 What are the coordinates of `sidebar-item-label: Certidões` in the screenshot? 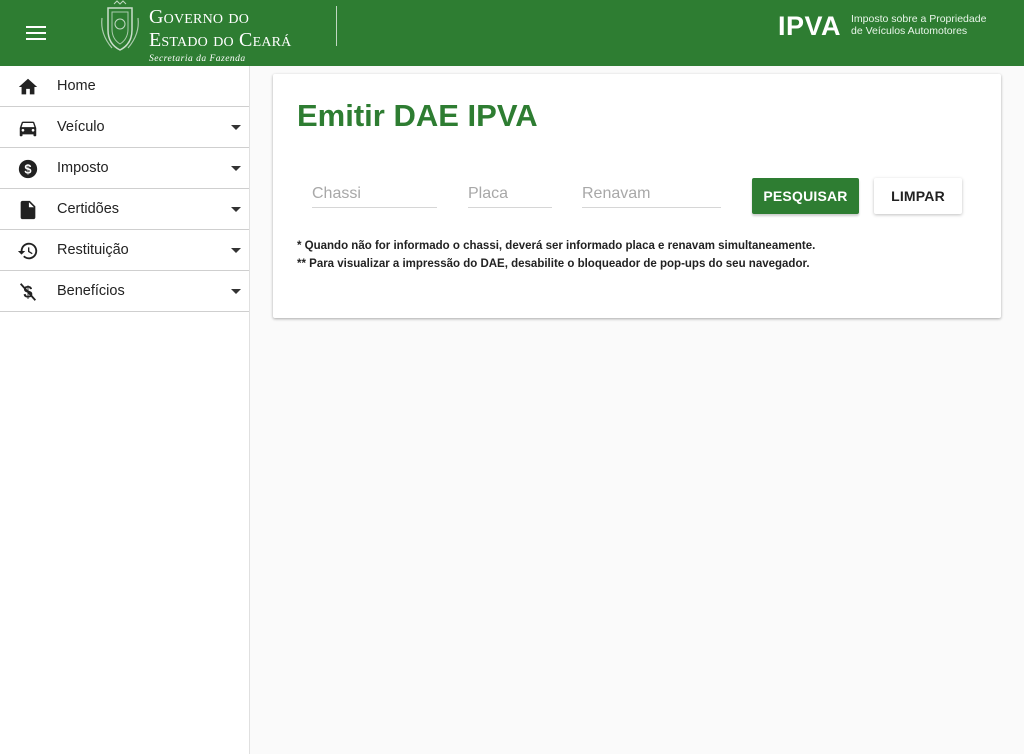 It's located at (88, 209).